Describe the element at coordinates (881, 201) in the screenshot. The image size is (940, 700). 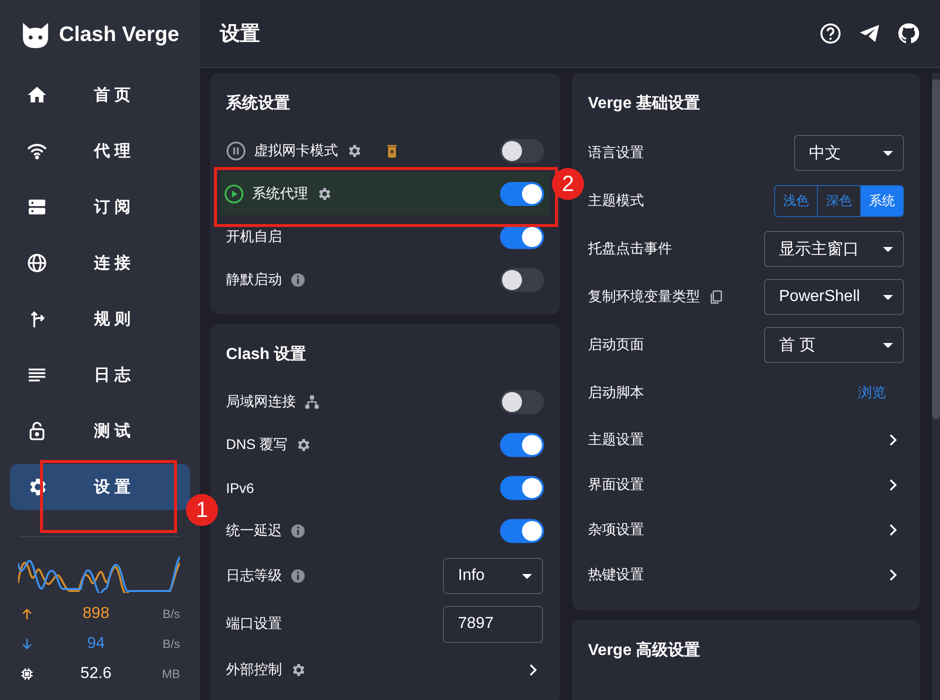
I see `theme-option: 系统` at that location.